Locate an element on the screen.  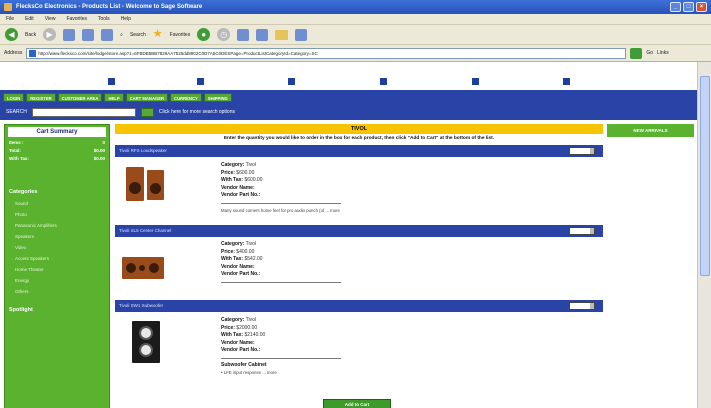
nav-help: HELP is located at coordinates (114, 97).